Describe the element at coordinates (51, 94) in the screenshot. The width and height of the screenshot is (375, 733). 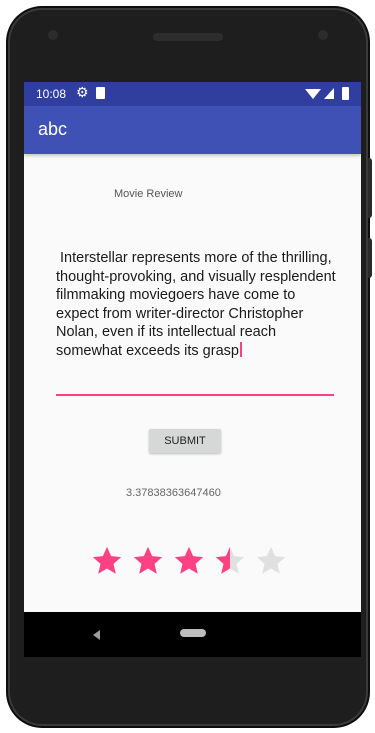
I see `status-time: 10:08` at that location.